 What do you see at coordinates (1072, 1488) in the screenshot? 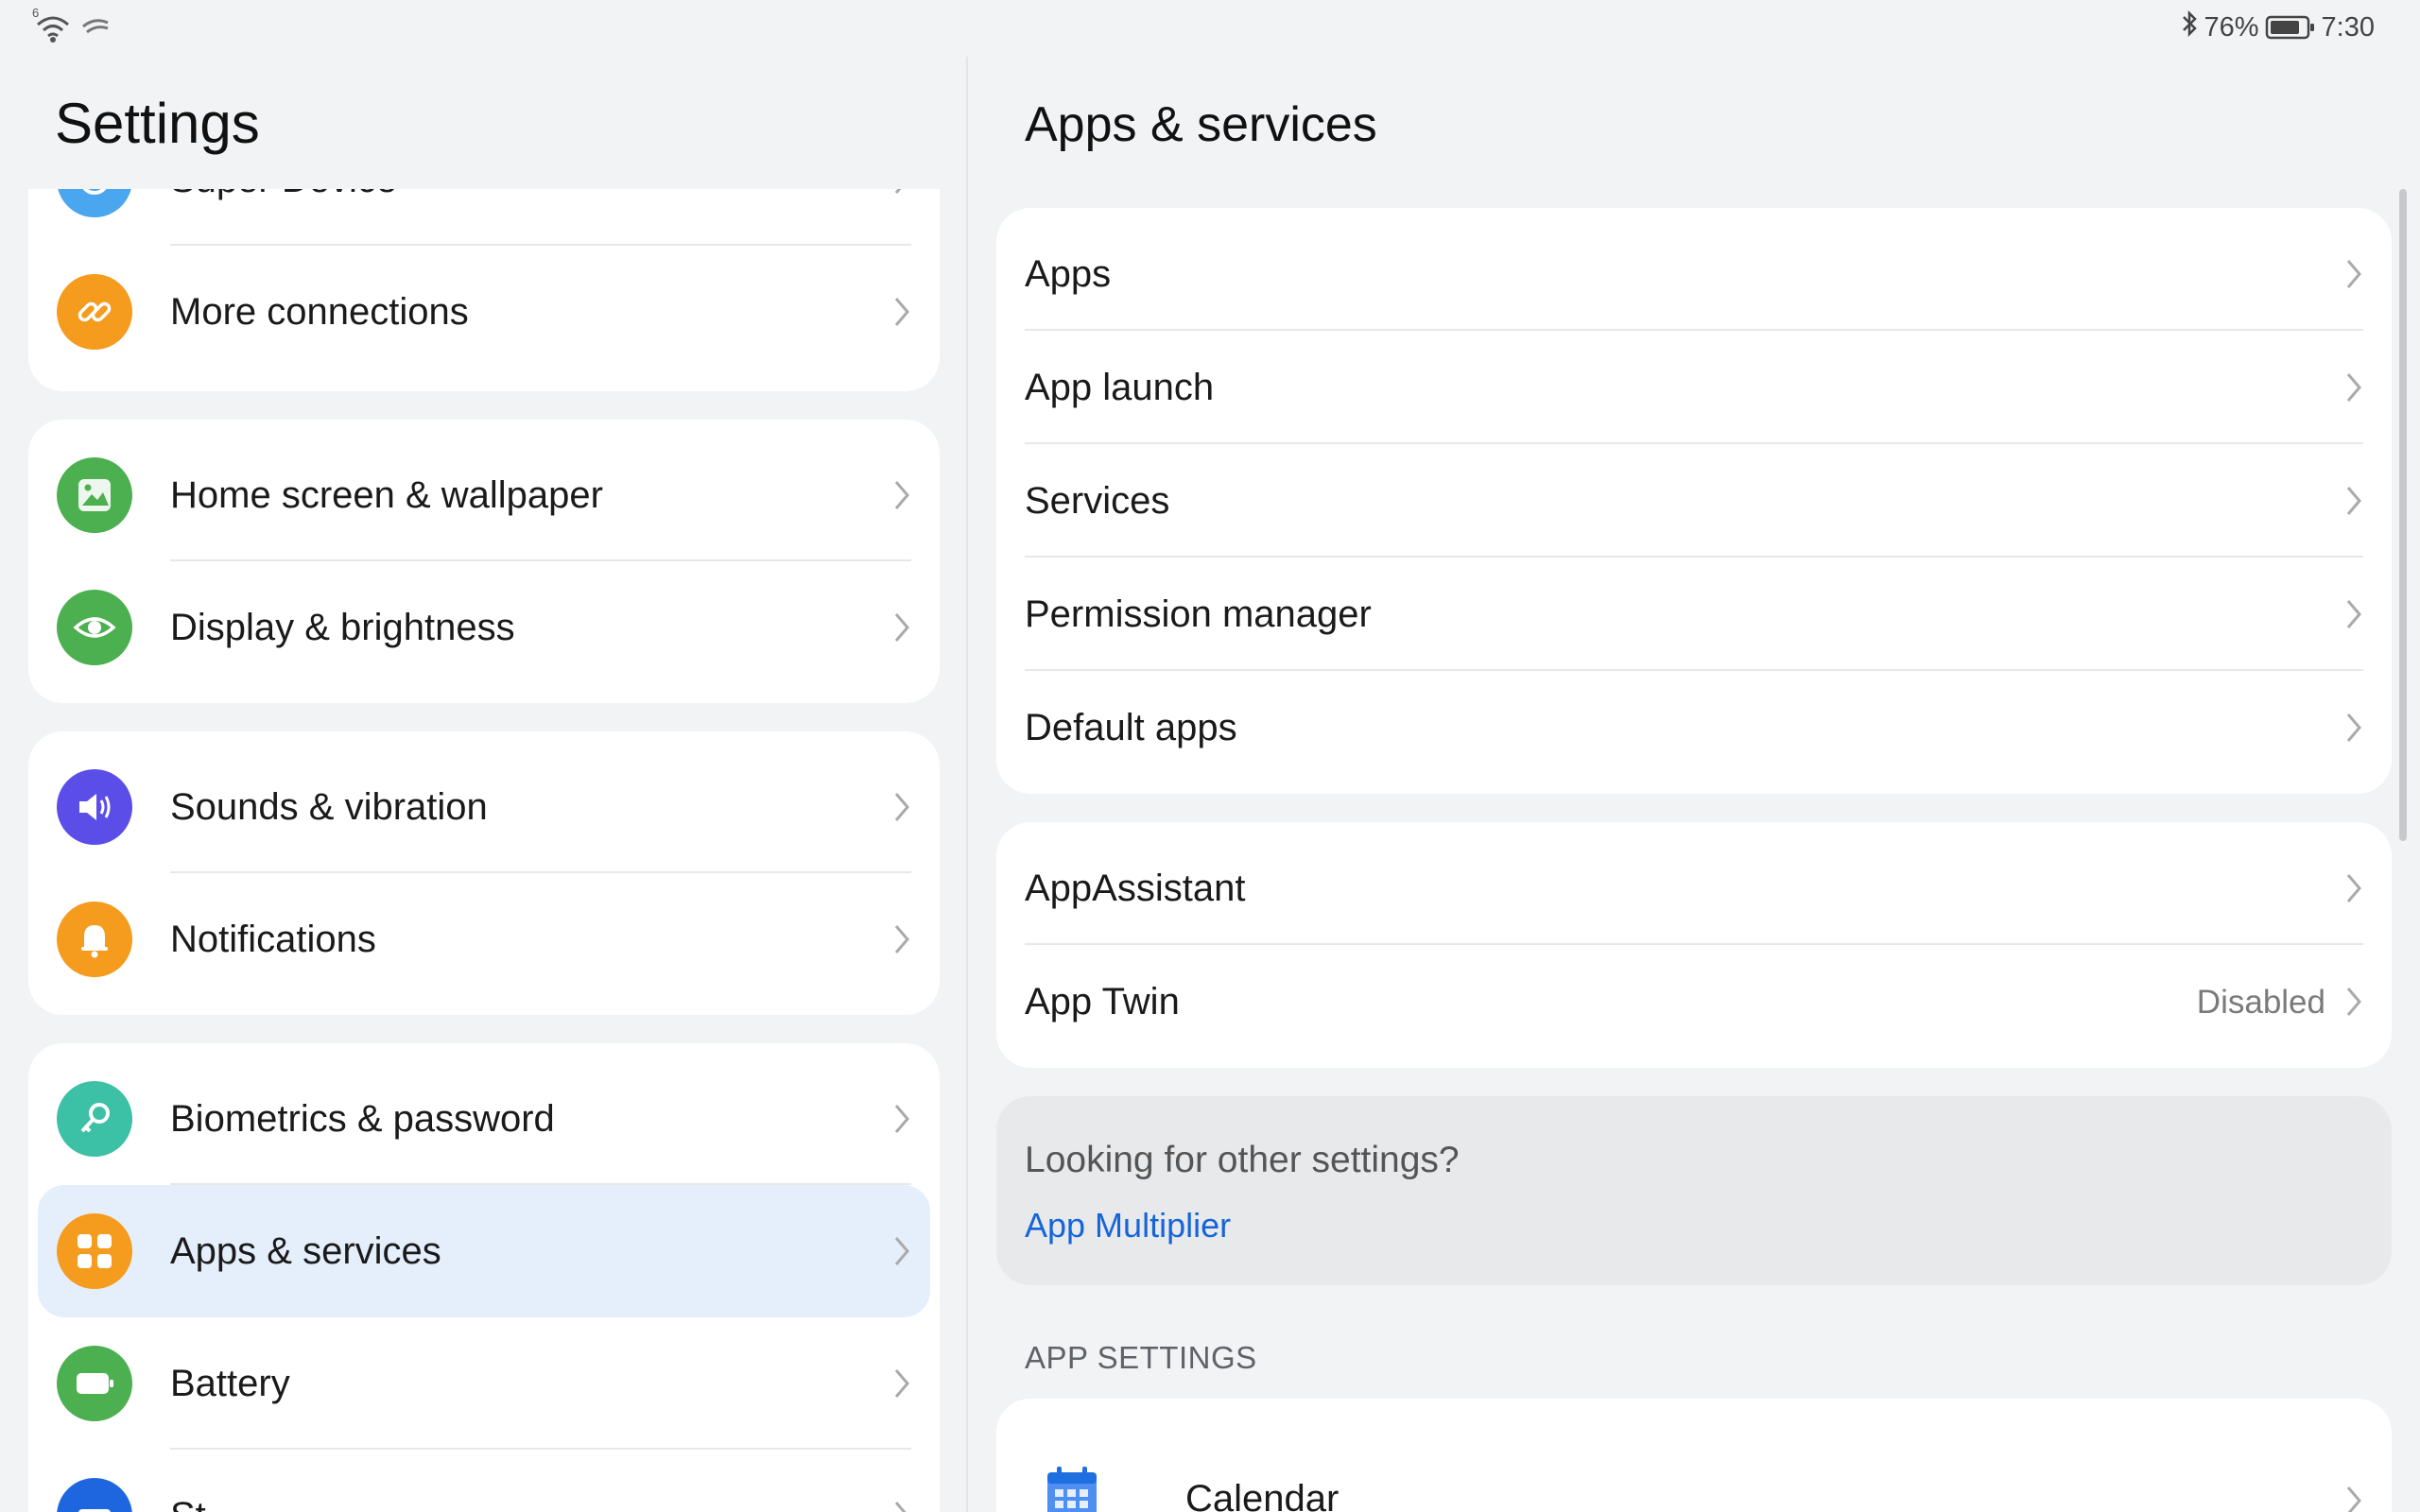
I see `calendar-icon` at bounding box center [1072, 1488].